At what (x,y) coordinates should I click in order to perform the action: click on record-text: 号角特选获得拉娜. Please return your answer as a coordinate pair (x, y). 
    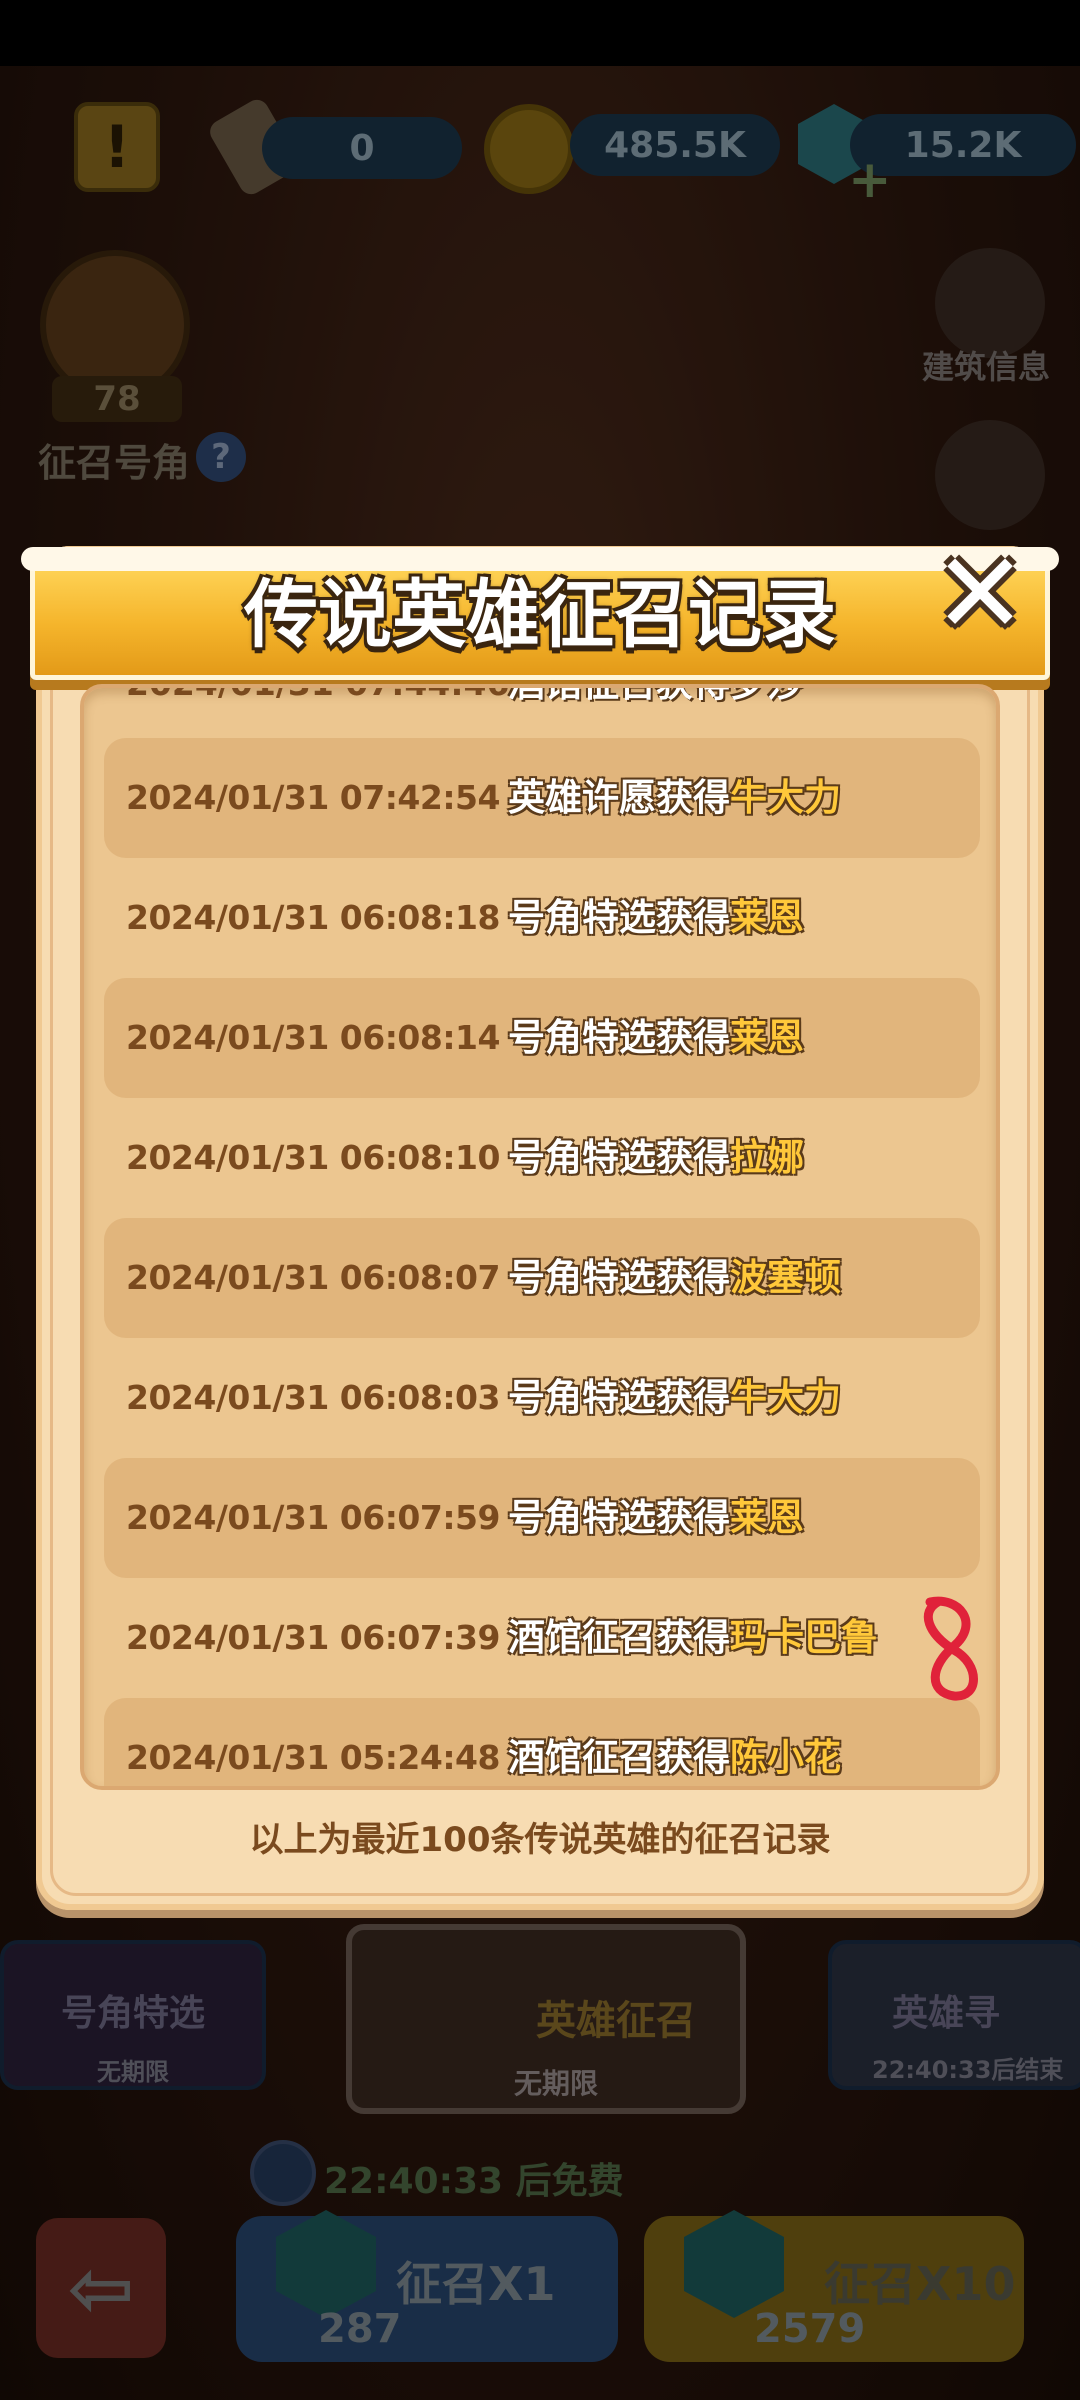
    Looking at the image, I should click on (656, 1158).